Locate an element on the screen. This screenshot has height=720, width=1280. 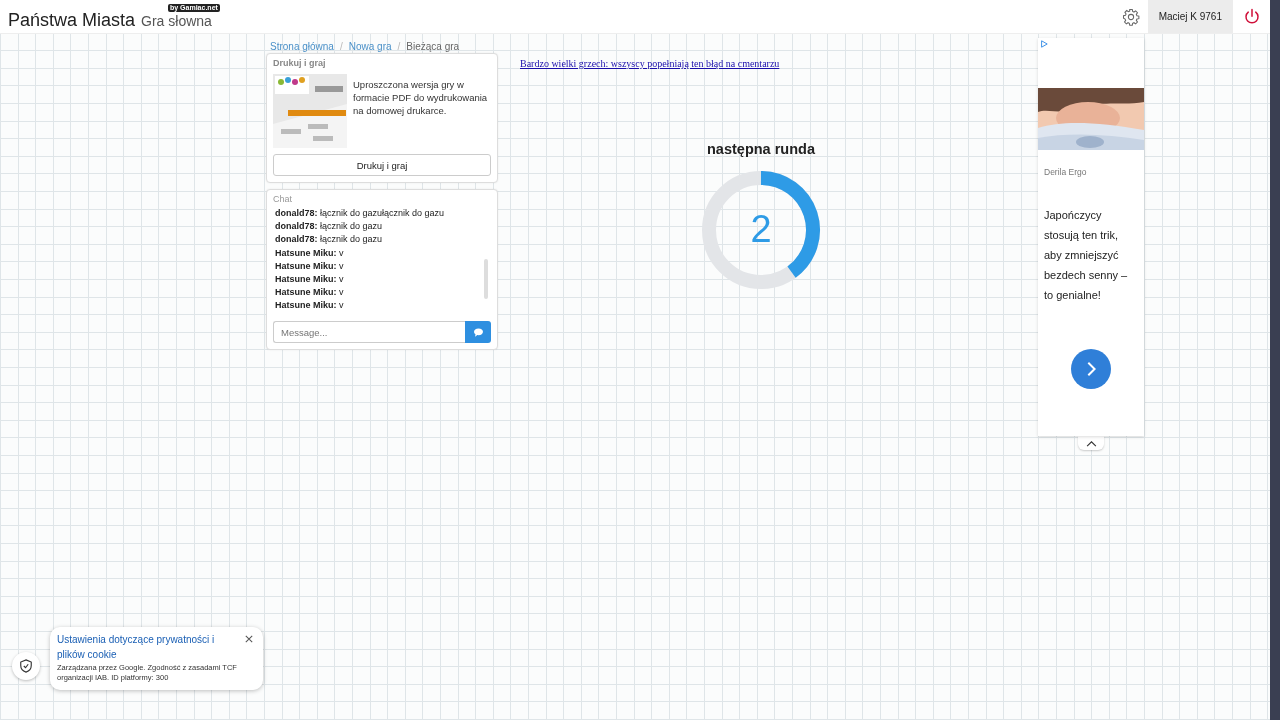
privacy-button is located at coordinates (26, 666).